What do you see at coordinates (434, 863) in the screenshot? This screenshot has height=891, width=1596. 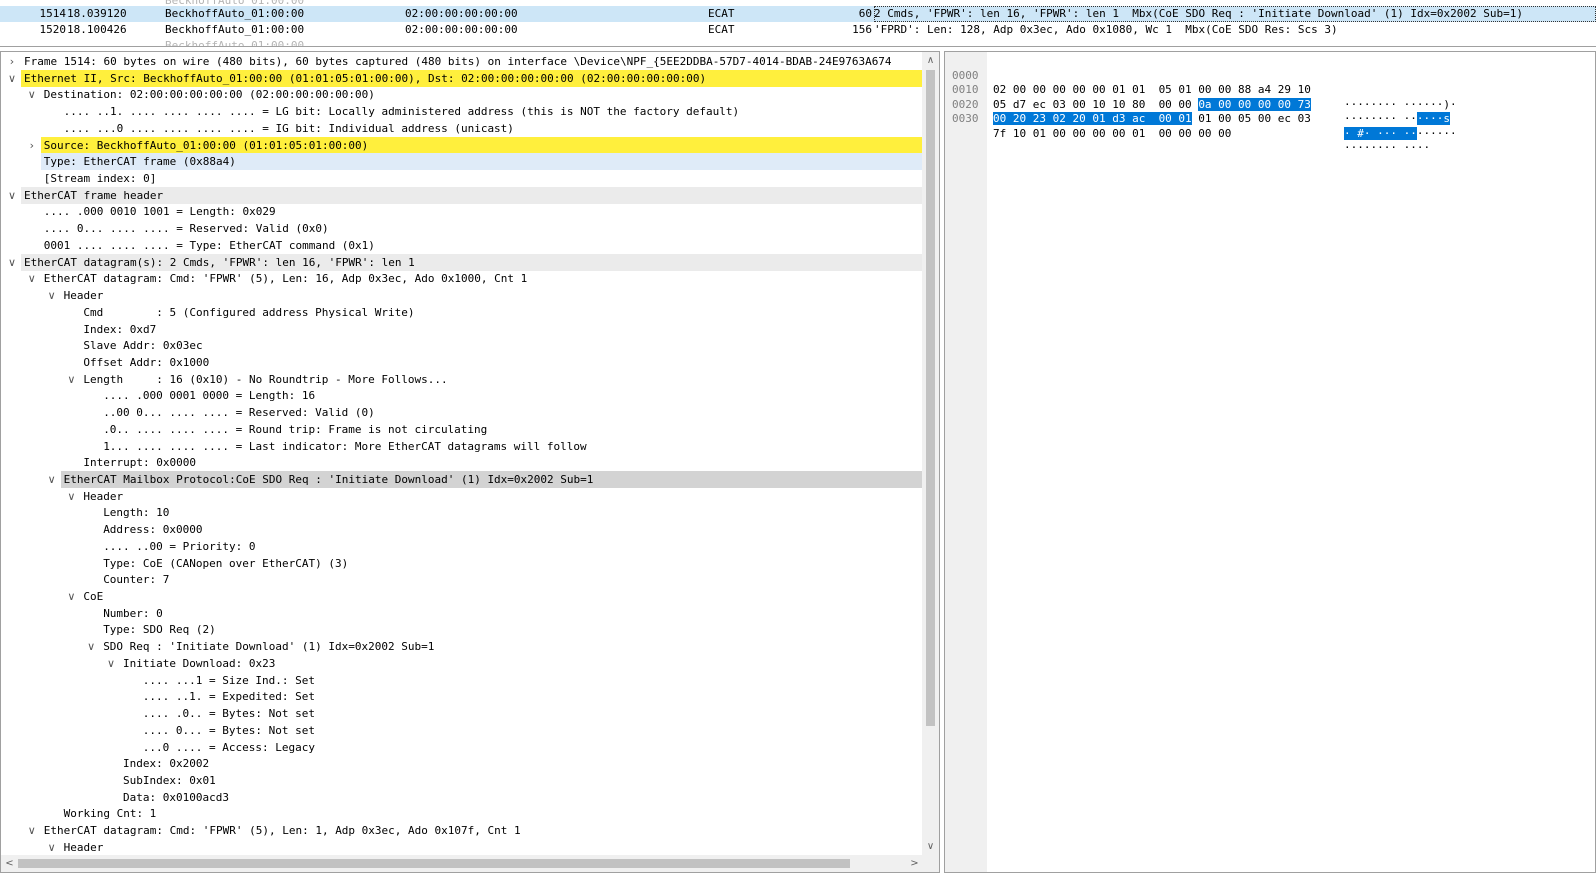 I see `details-horizontal-scroll-thumb` at bounding box center [434, 863].